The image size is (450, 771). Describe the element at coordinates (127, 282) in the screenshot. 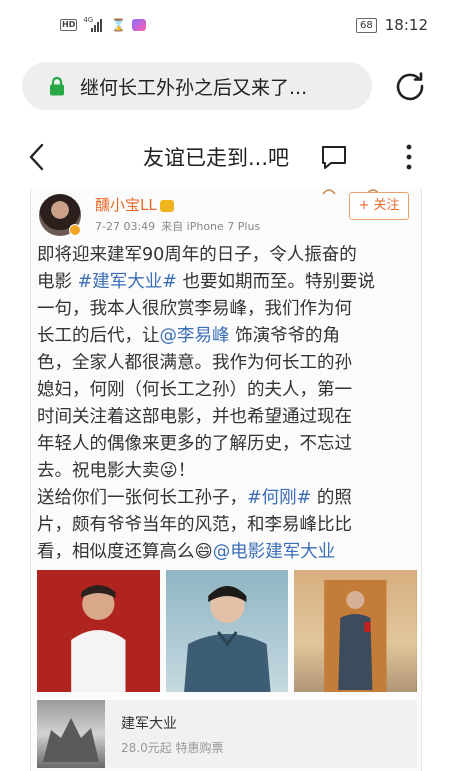

I see `hashtag-link: #建军大业#` at that location.